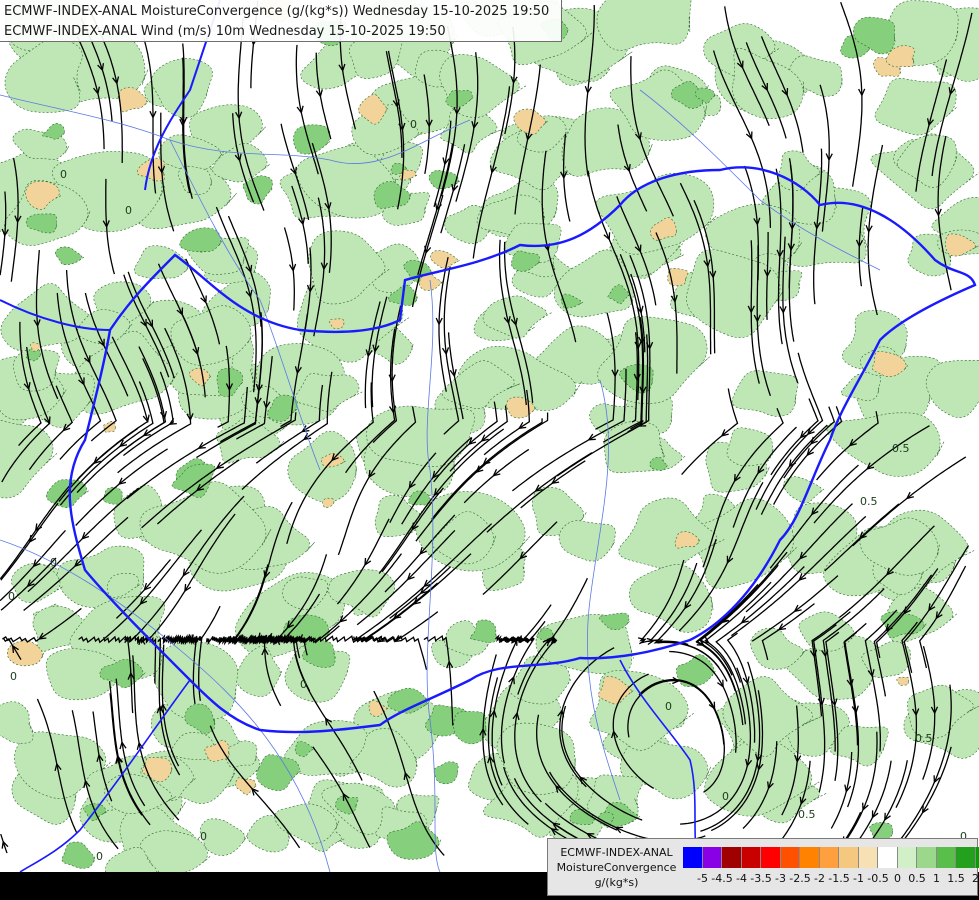 The width and height of the screenshot is (979, 900). What do you see at coordinates (839, 878) in the screenshot?
I see `legend-tick-label: -1.5` at bounding box center [839, 878].